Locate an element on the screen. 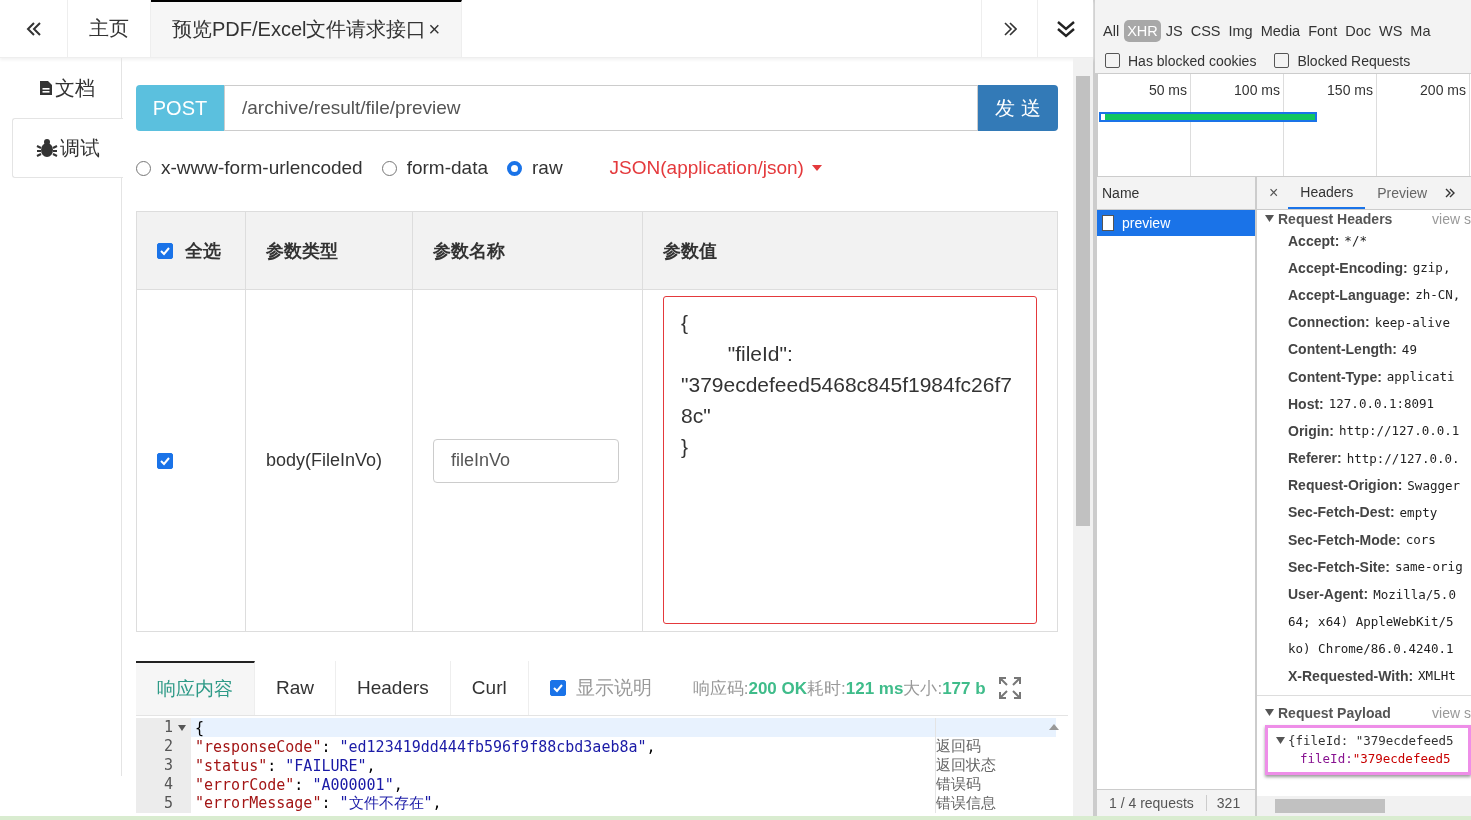 The image size is (1471, 820). fold-icon is located at coordinates (182, 727).